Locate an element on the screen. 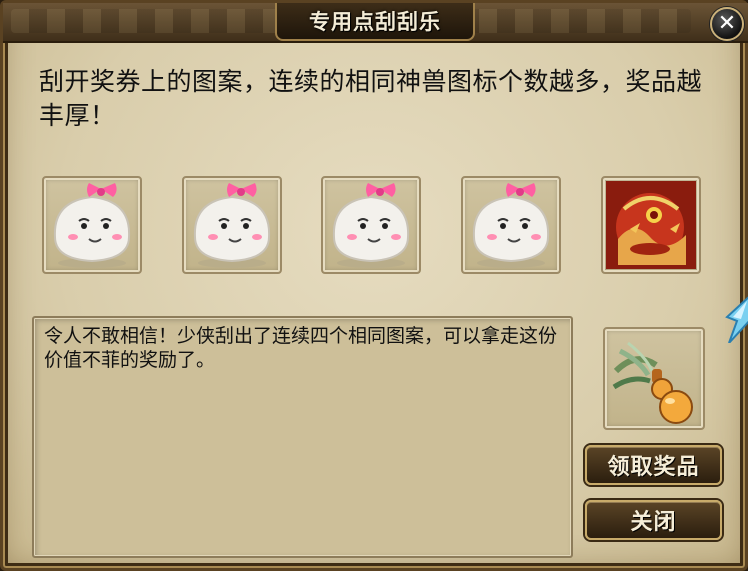 This screenshot has height=571, width=748. dialog-title: 专用点刮刮乐 is located at coordinates (375, 22).